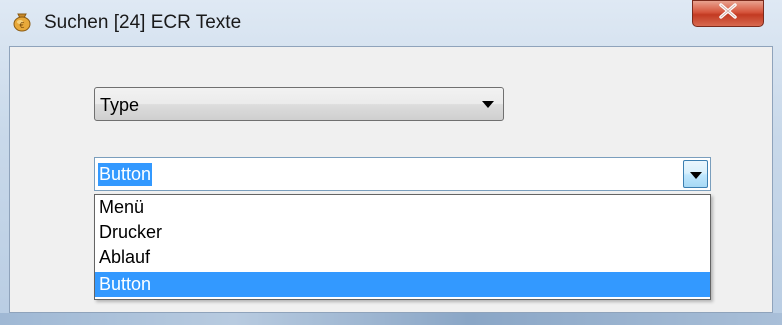 This screenshot has width=782, height=325. I want to click on value-combobox: Button, so click(402, 174).